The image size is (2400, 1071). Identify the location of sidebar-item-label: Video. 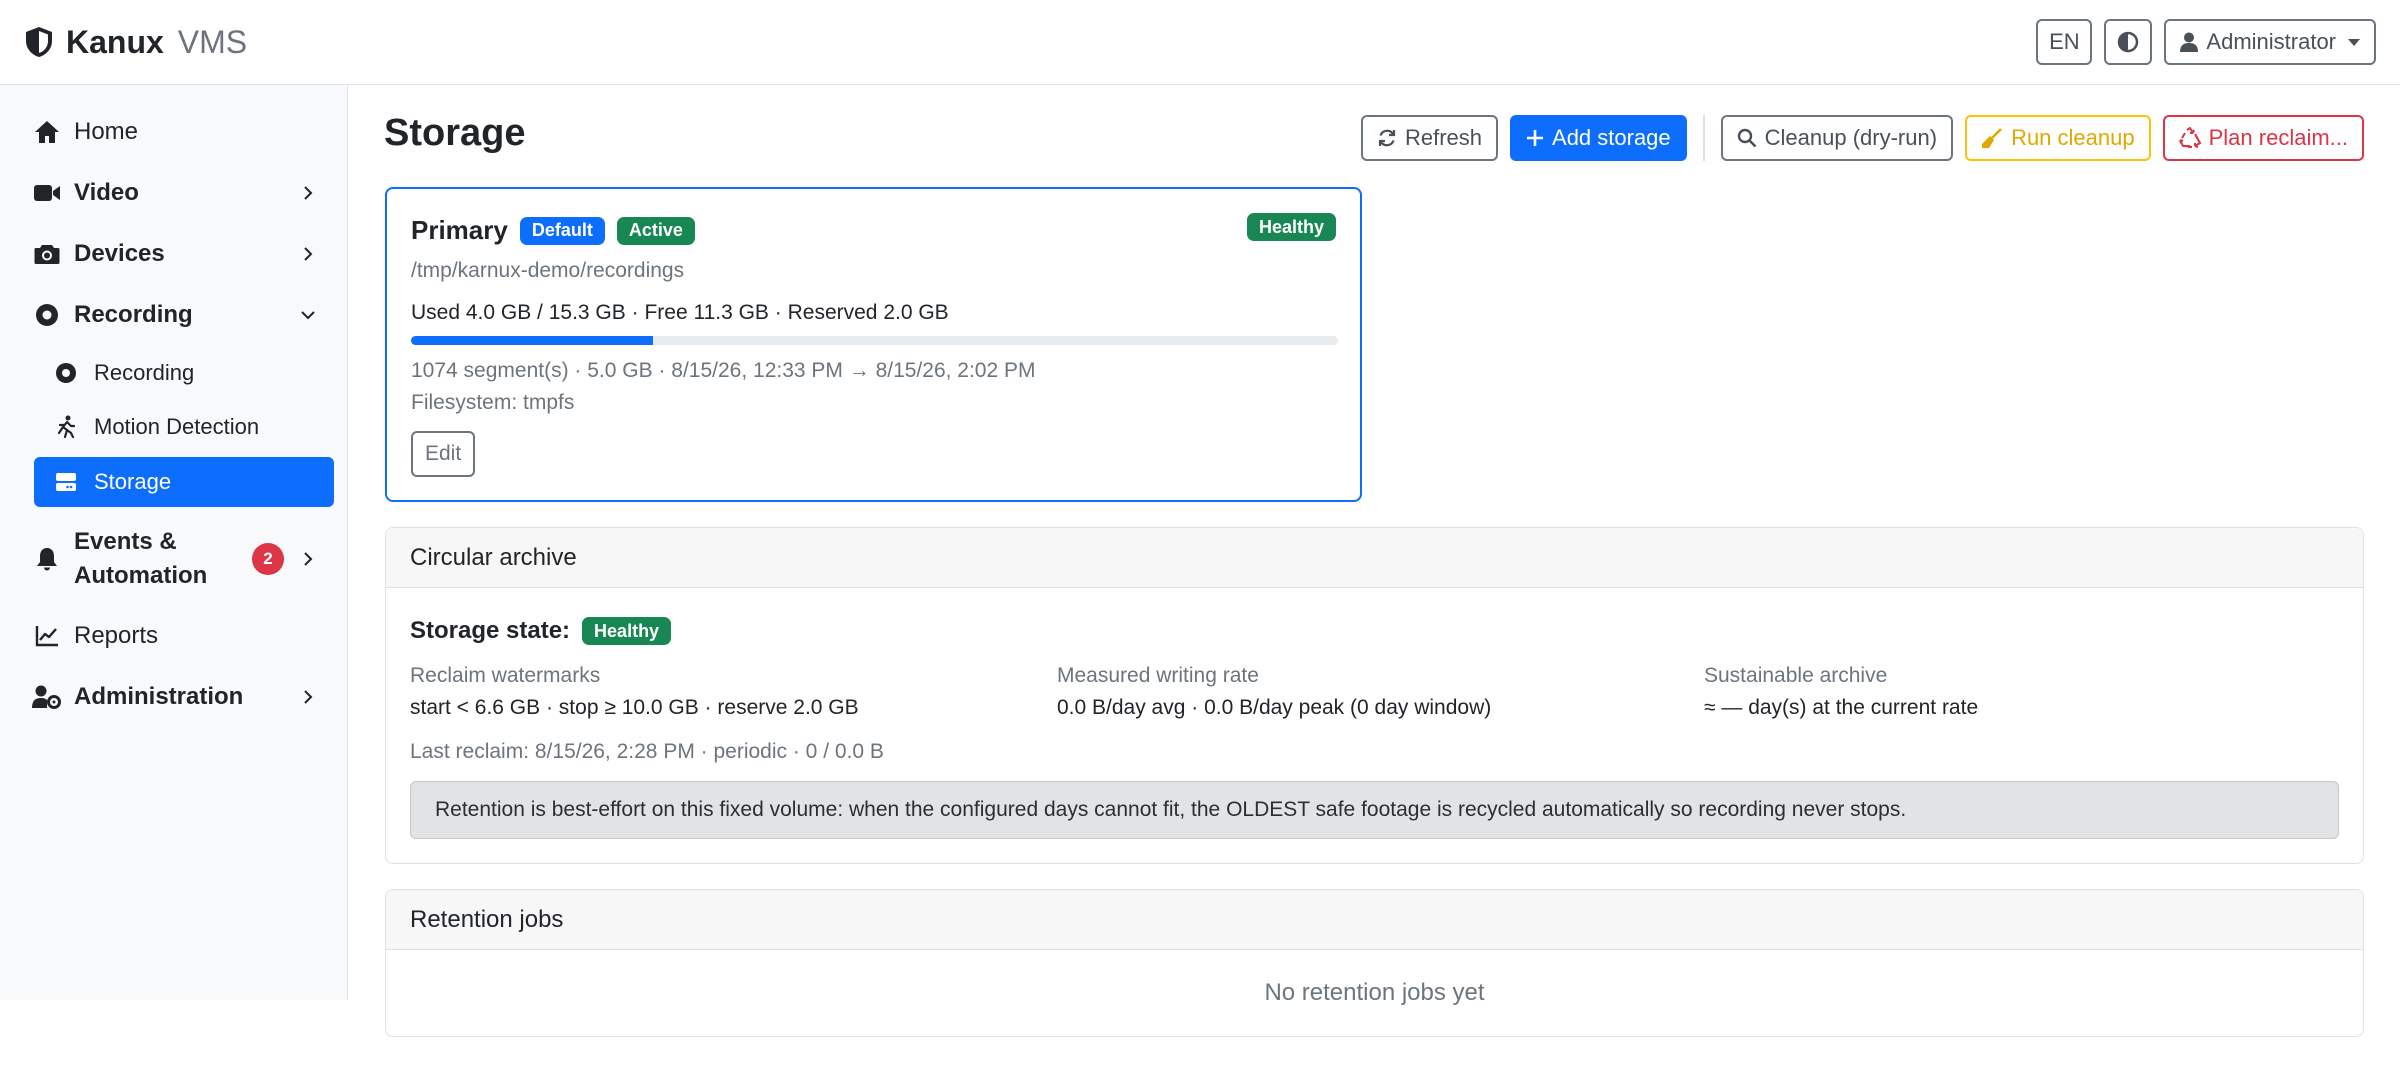
(106, 192).